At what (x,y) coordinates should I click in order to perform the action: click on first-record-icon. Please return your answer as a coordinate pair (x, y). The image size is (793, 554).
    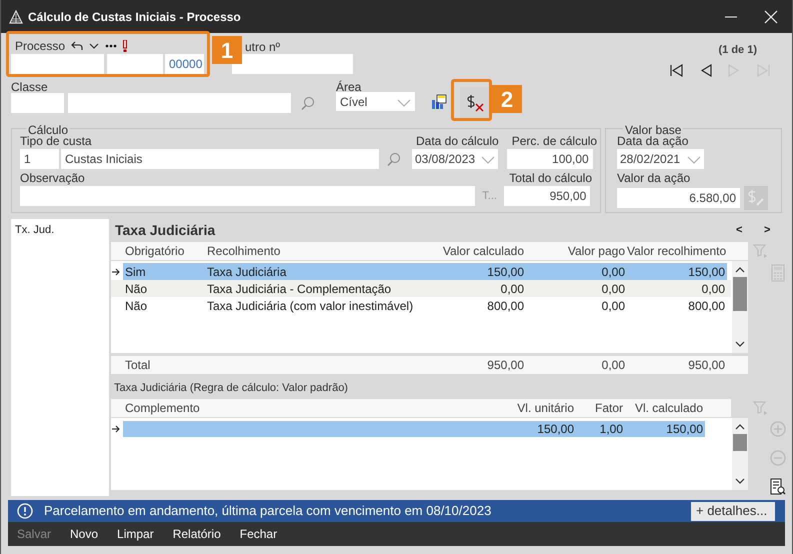
    Looking at the image, I should click on (677, 70).